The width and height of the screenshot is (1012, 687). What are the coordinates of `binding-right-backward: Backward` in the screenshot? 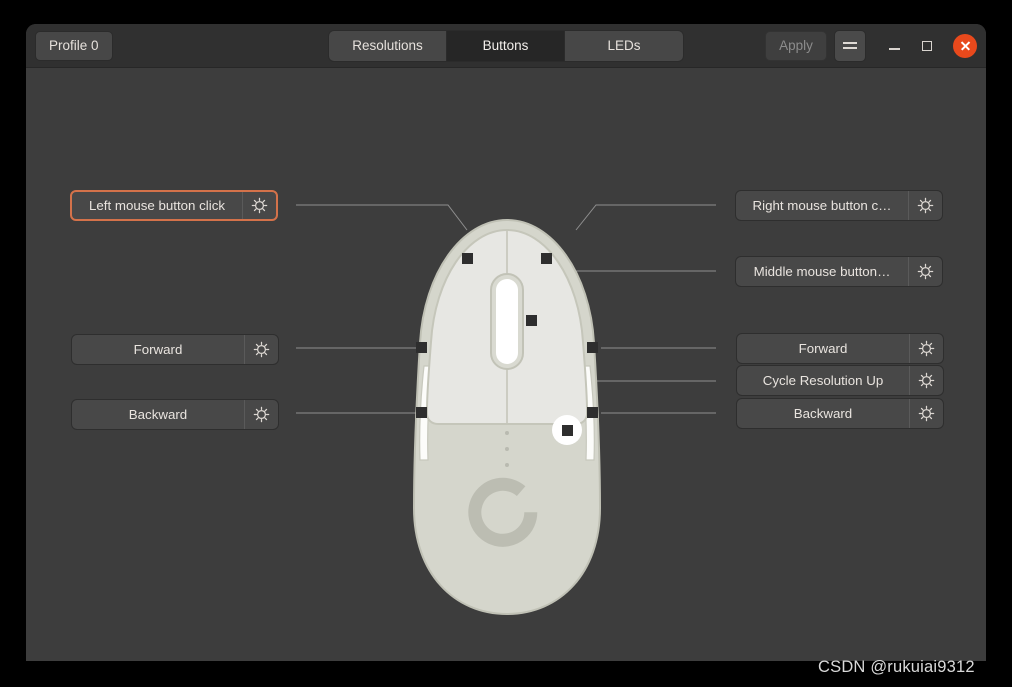 It's located at (840, 413).